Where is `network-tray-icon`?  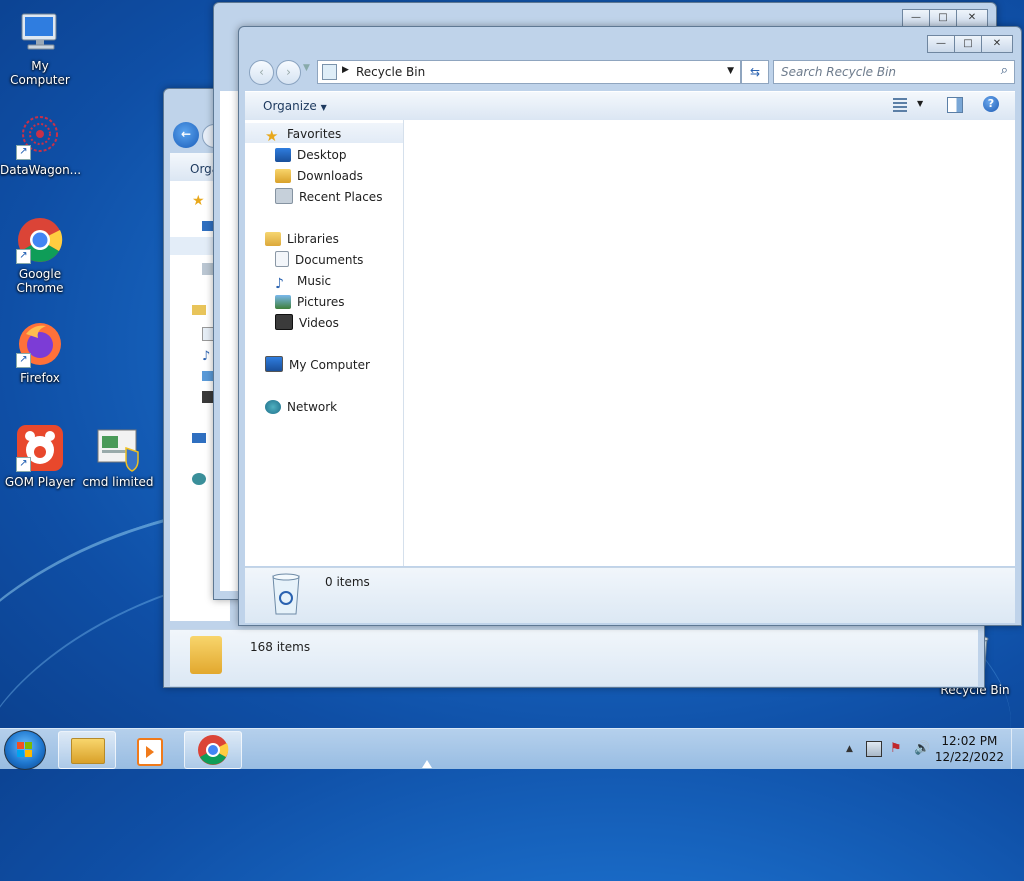 network-tray-icon is located at coordinates (874, 749).